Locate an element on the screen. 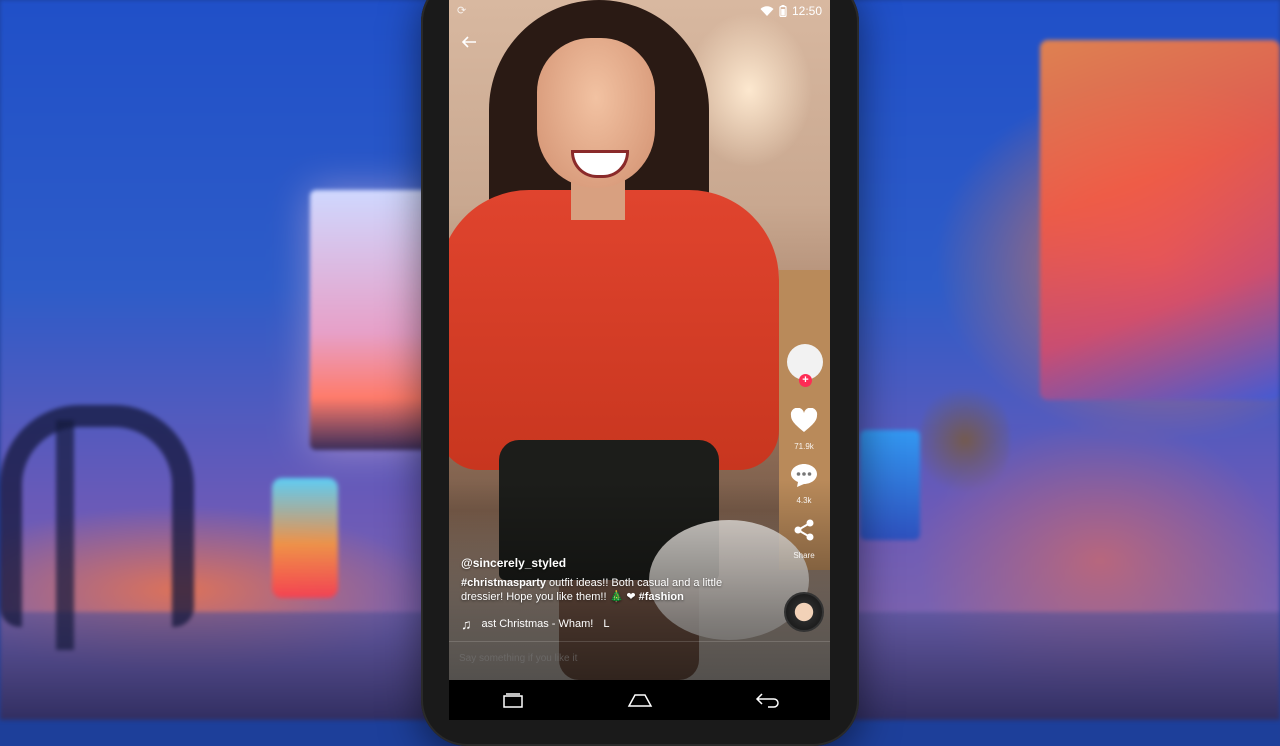 Image resolution: width=1280 pixels, height=746 pixels. hashtag-fashion: #fashion is located at coordinates (660, 597).